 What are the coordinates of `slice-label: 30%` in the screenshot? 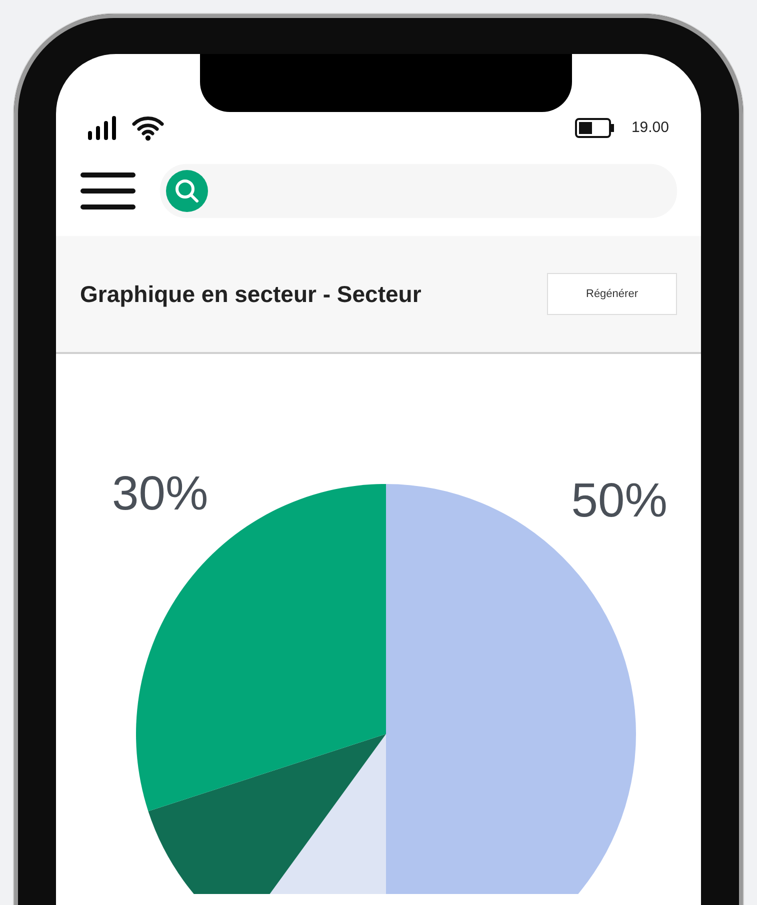 It's located at (160, 493).